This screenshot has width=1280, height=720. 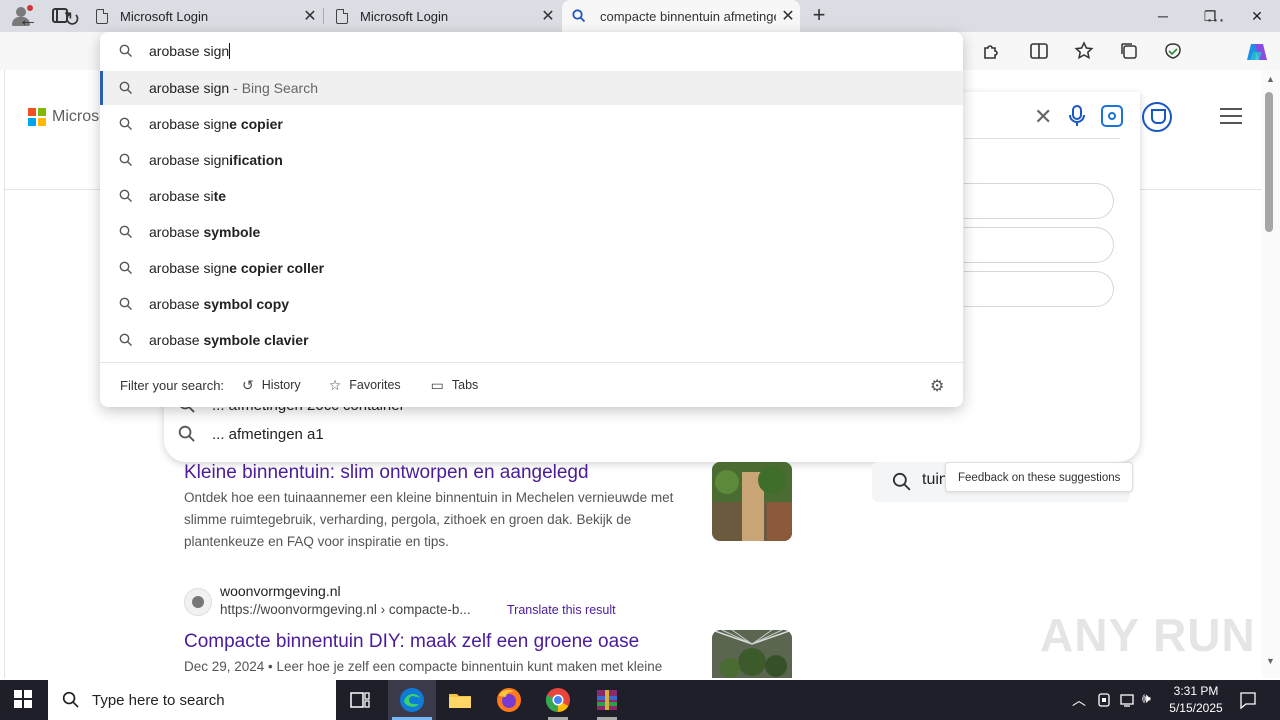 What do you see at coordinates (280, 591) in the screenshot?
I see `result-site-name: woonvormgeving.nl` at bounding box center [280, 591].